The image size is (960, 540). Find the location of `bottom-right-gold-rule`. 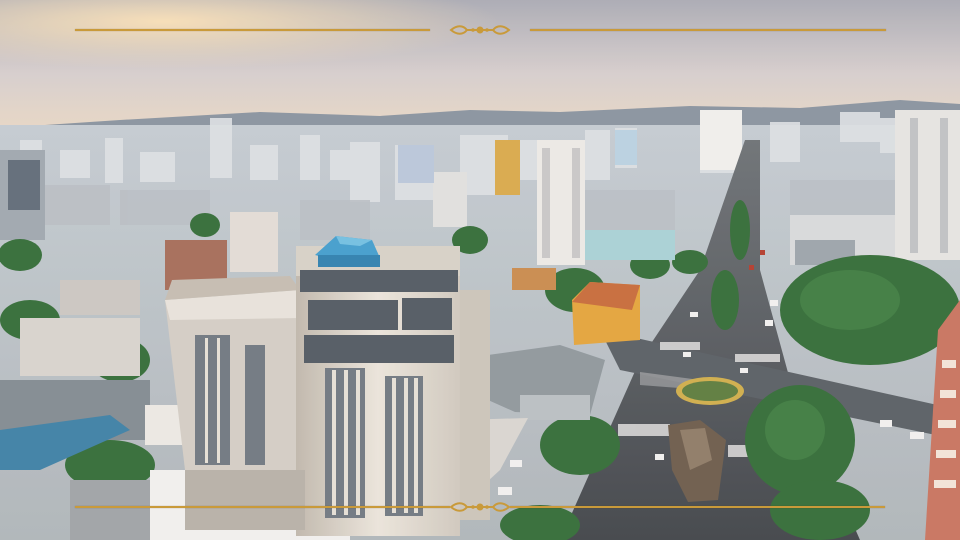

bottom-right-gold-rule is located at coordinates (697, 507).